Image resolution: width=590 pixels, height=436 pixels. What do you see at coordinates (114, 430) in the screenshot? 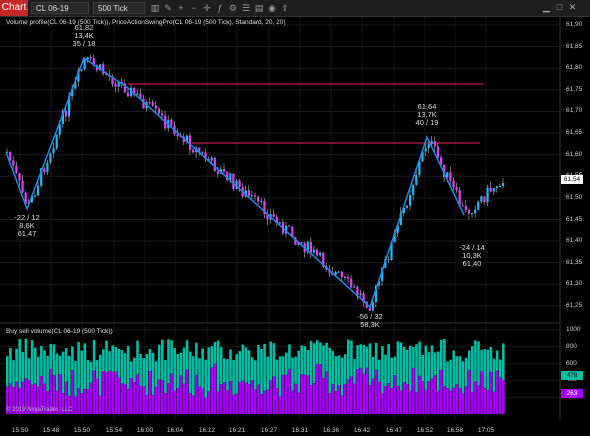
I see `time-tick-label: 15:54` at bounding box center [114, 430].